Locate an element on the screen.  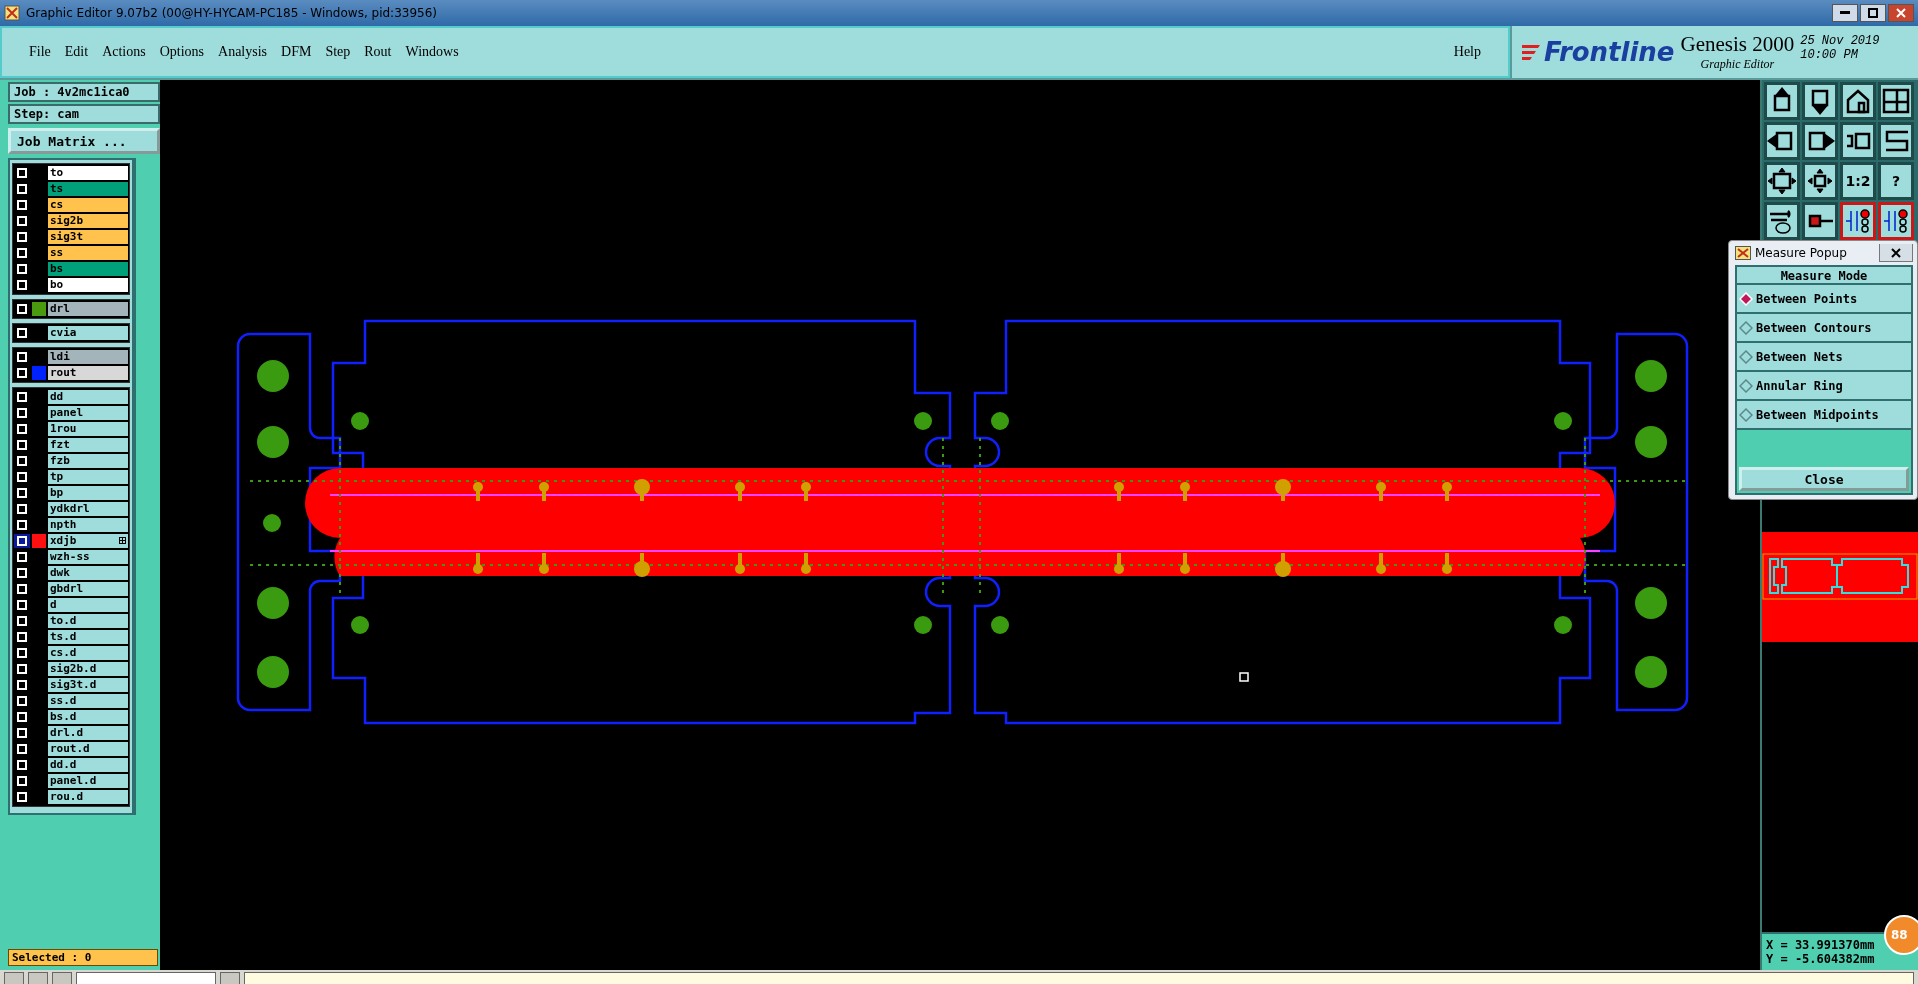
layer-name: 1rou is located at coordinates (88, 429).